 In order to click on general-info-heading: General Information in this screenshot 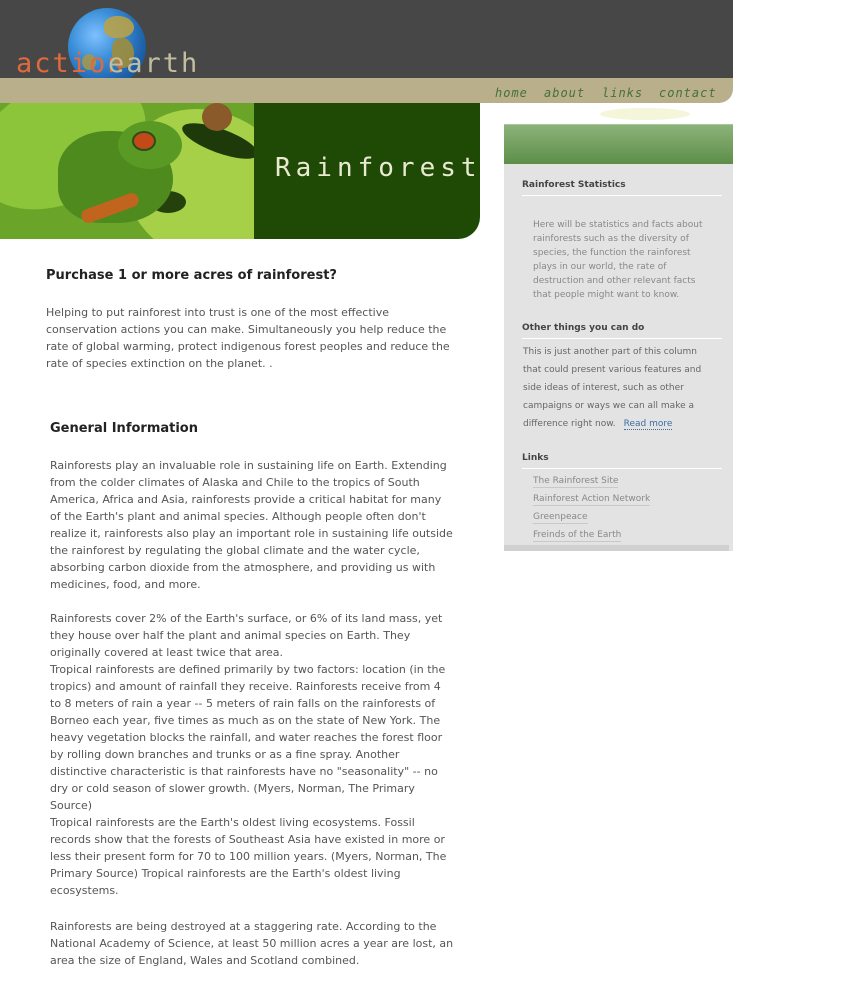, I will do `click(124, 428)`.